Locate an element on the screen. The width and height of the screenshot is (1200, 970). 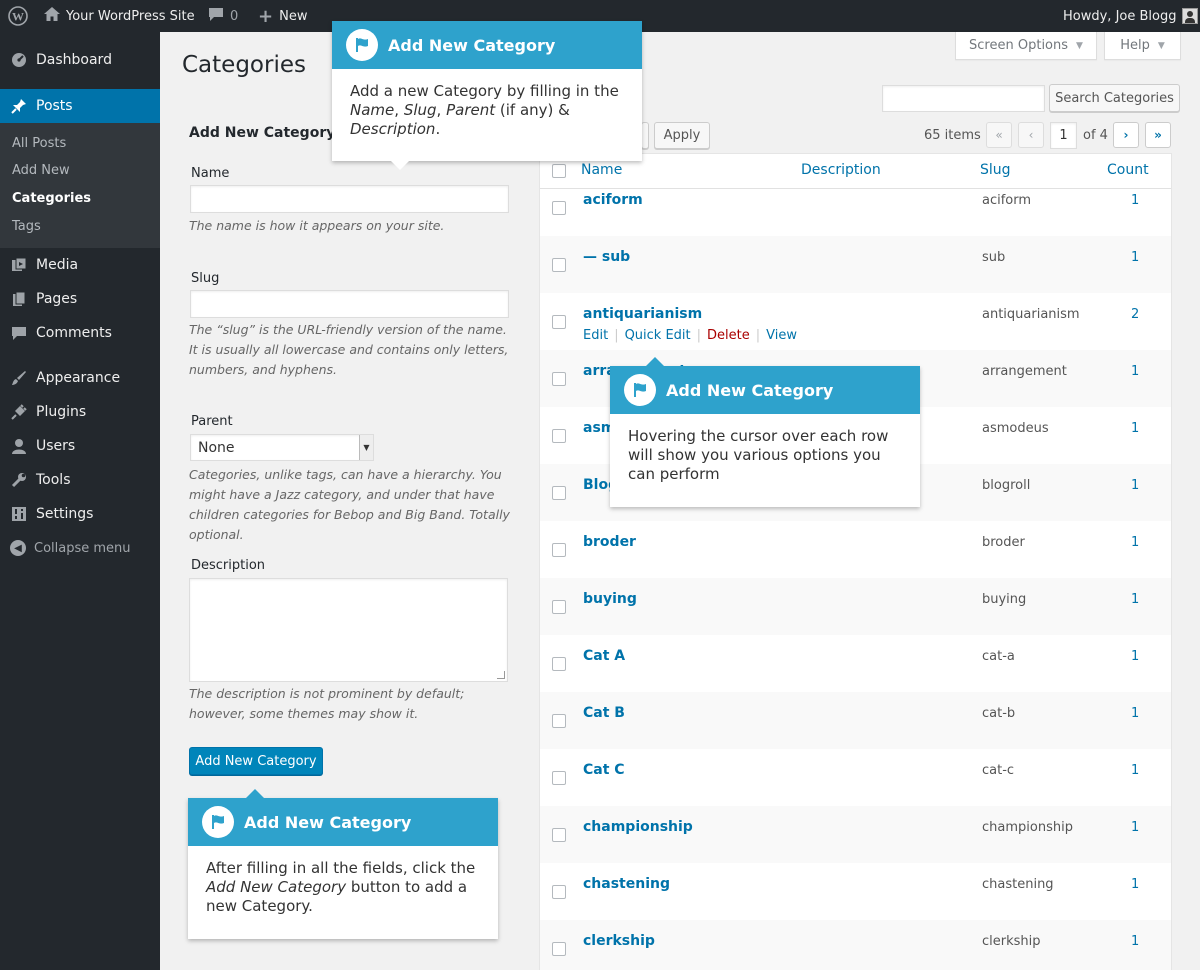
table-row: Cat B cat-b 1 is located at coordinates (855, 720).